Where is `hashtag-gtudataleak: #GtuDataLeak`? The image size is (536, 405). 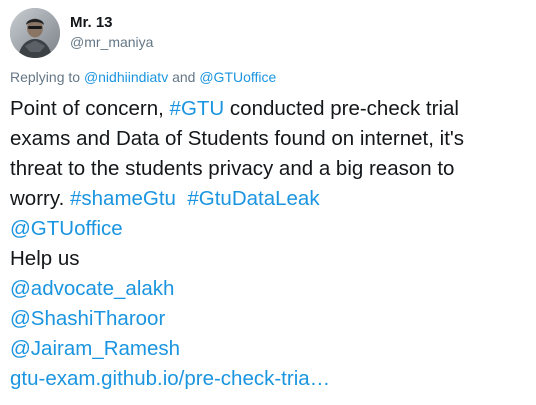
hashtag-gtudataleak: #GtuDataLeak is located at coordinates (253, 198).